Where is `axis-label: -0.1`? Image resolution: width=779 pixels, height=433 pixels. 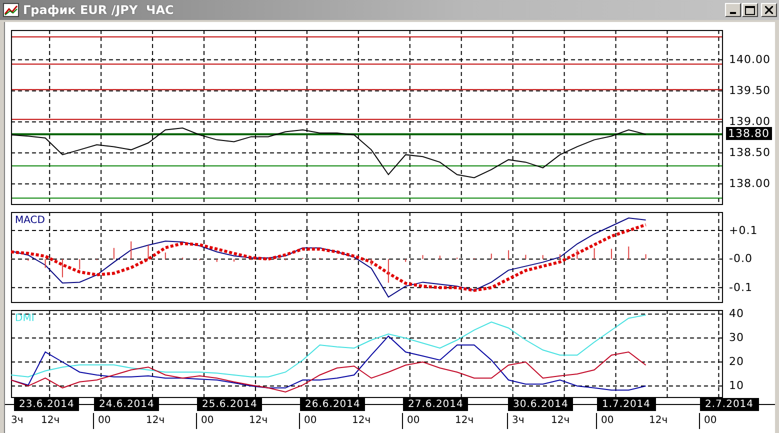
axis-label: -0.1 is located at coordinates (740, 287).